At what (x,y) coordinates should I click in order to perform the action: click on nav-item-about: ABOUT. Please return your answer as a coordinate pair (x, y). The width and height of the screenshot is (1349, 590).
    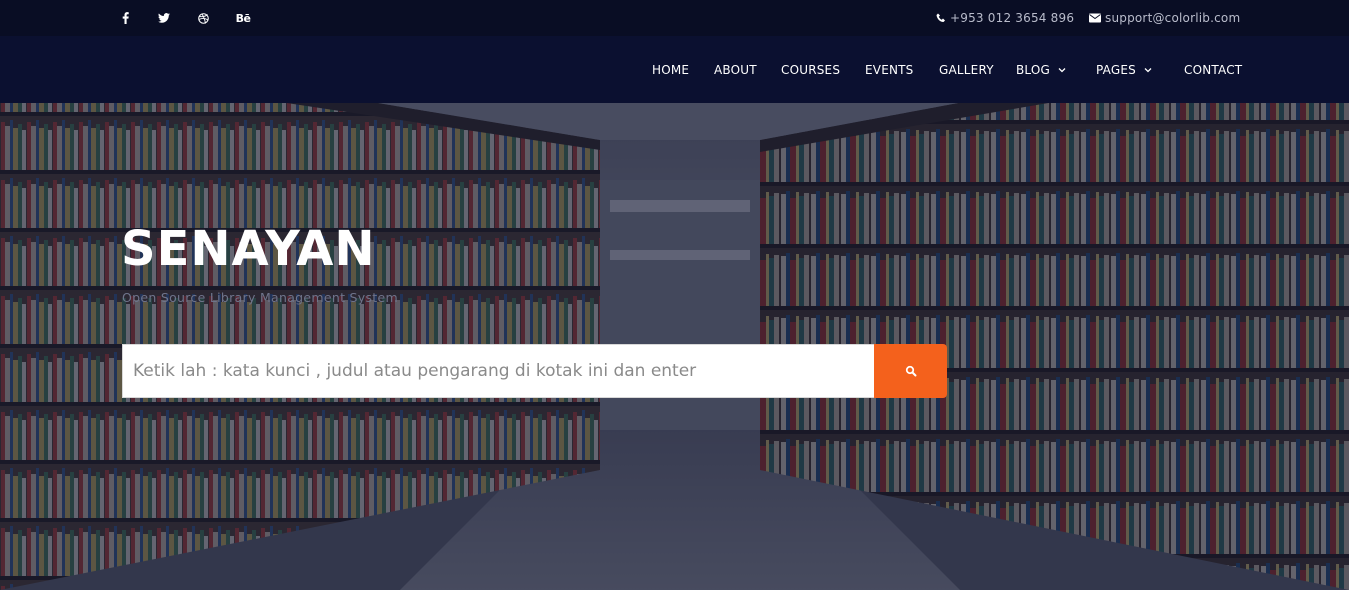
    Looking at the image, I should click on (735, 69).